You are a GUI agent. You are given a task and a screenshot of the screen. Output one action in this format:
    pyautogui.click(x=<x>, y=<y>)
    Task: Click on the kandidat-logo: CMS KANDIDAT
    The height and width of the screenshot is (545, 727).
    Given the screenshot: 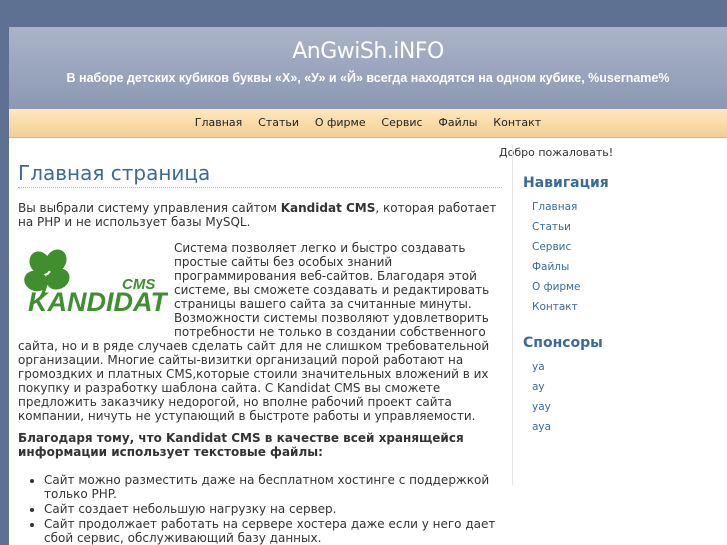 What is the action you would take?
    pyautogui.click(x=93, y=283)
    